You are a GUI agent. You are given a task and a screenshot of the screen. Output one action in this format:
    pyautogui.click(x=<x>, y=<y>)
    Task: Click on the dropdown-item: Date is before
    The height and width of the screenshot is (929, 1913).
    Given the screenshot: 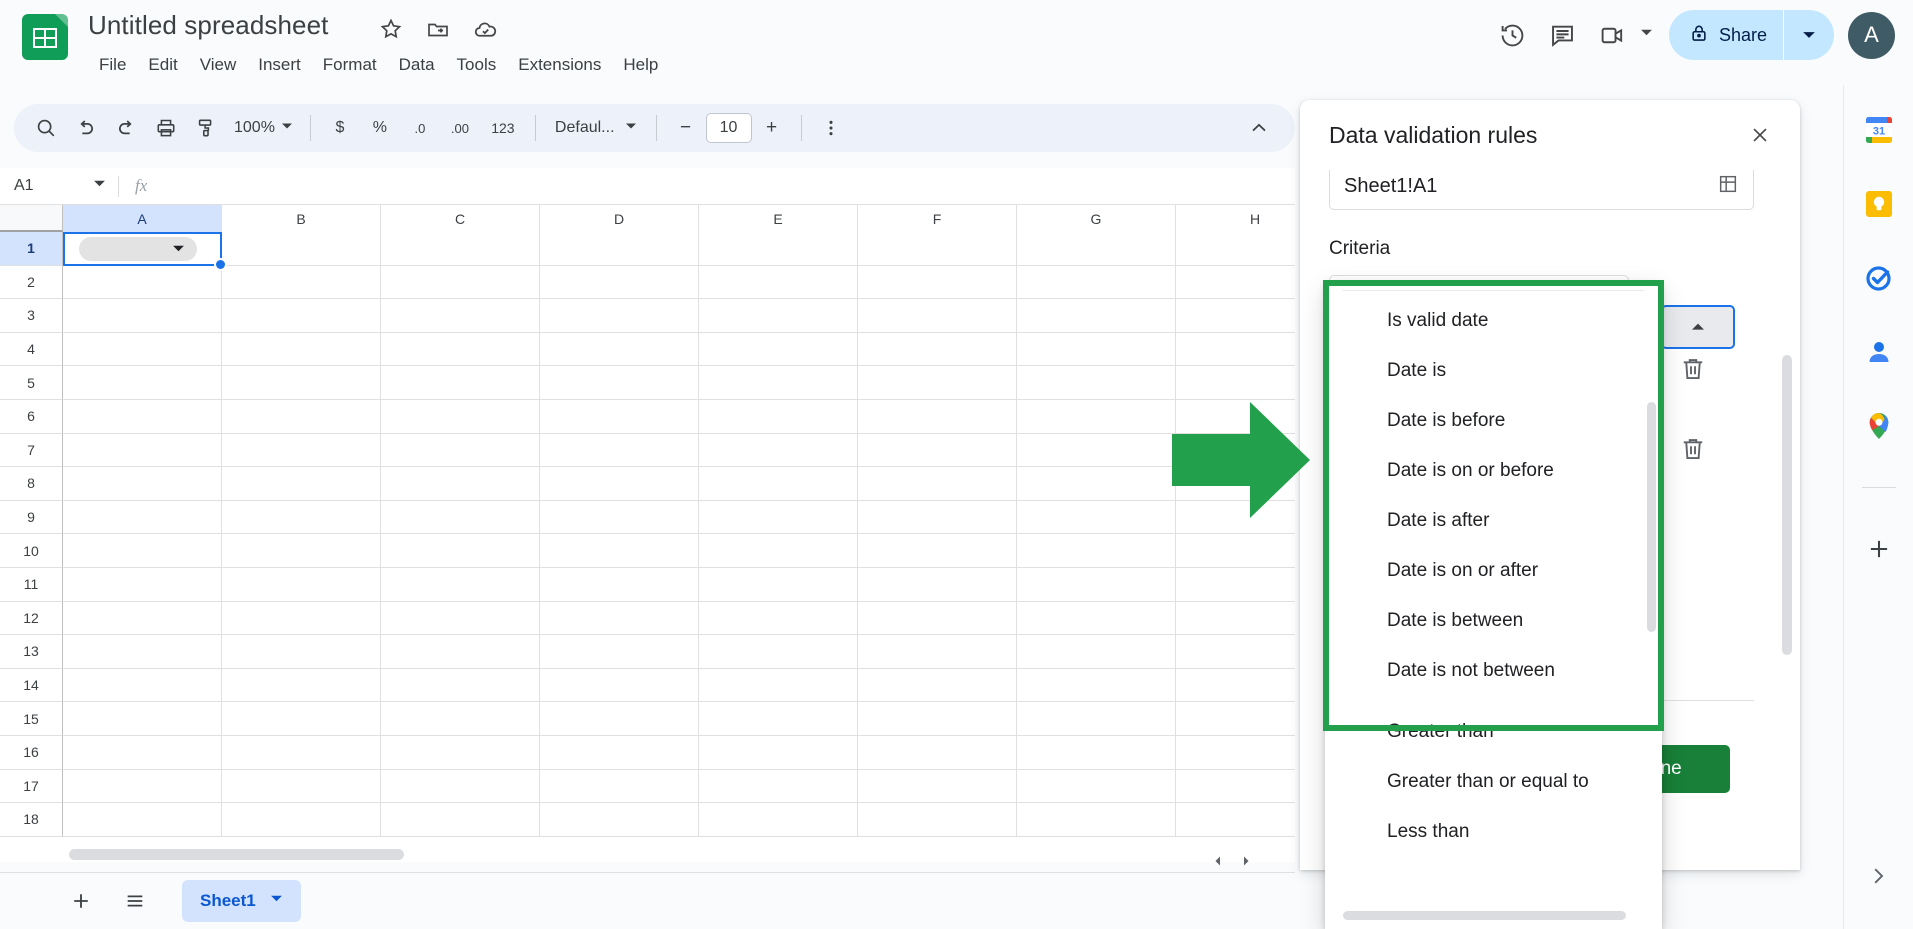 What is the action you would take?
    pyautogui.click(x=1493, y=421)
    